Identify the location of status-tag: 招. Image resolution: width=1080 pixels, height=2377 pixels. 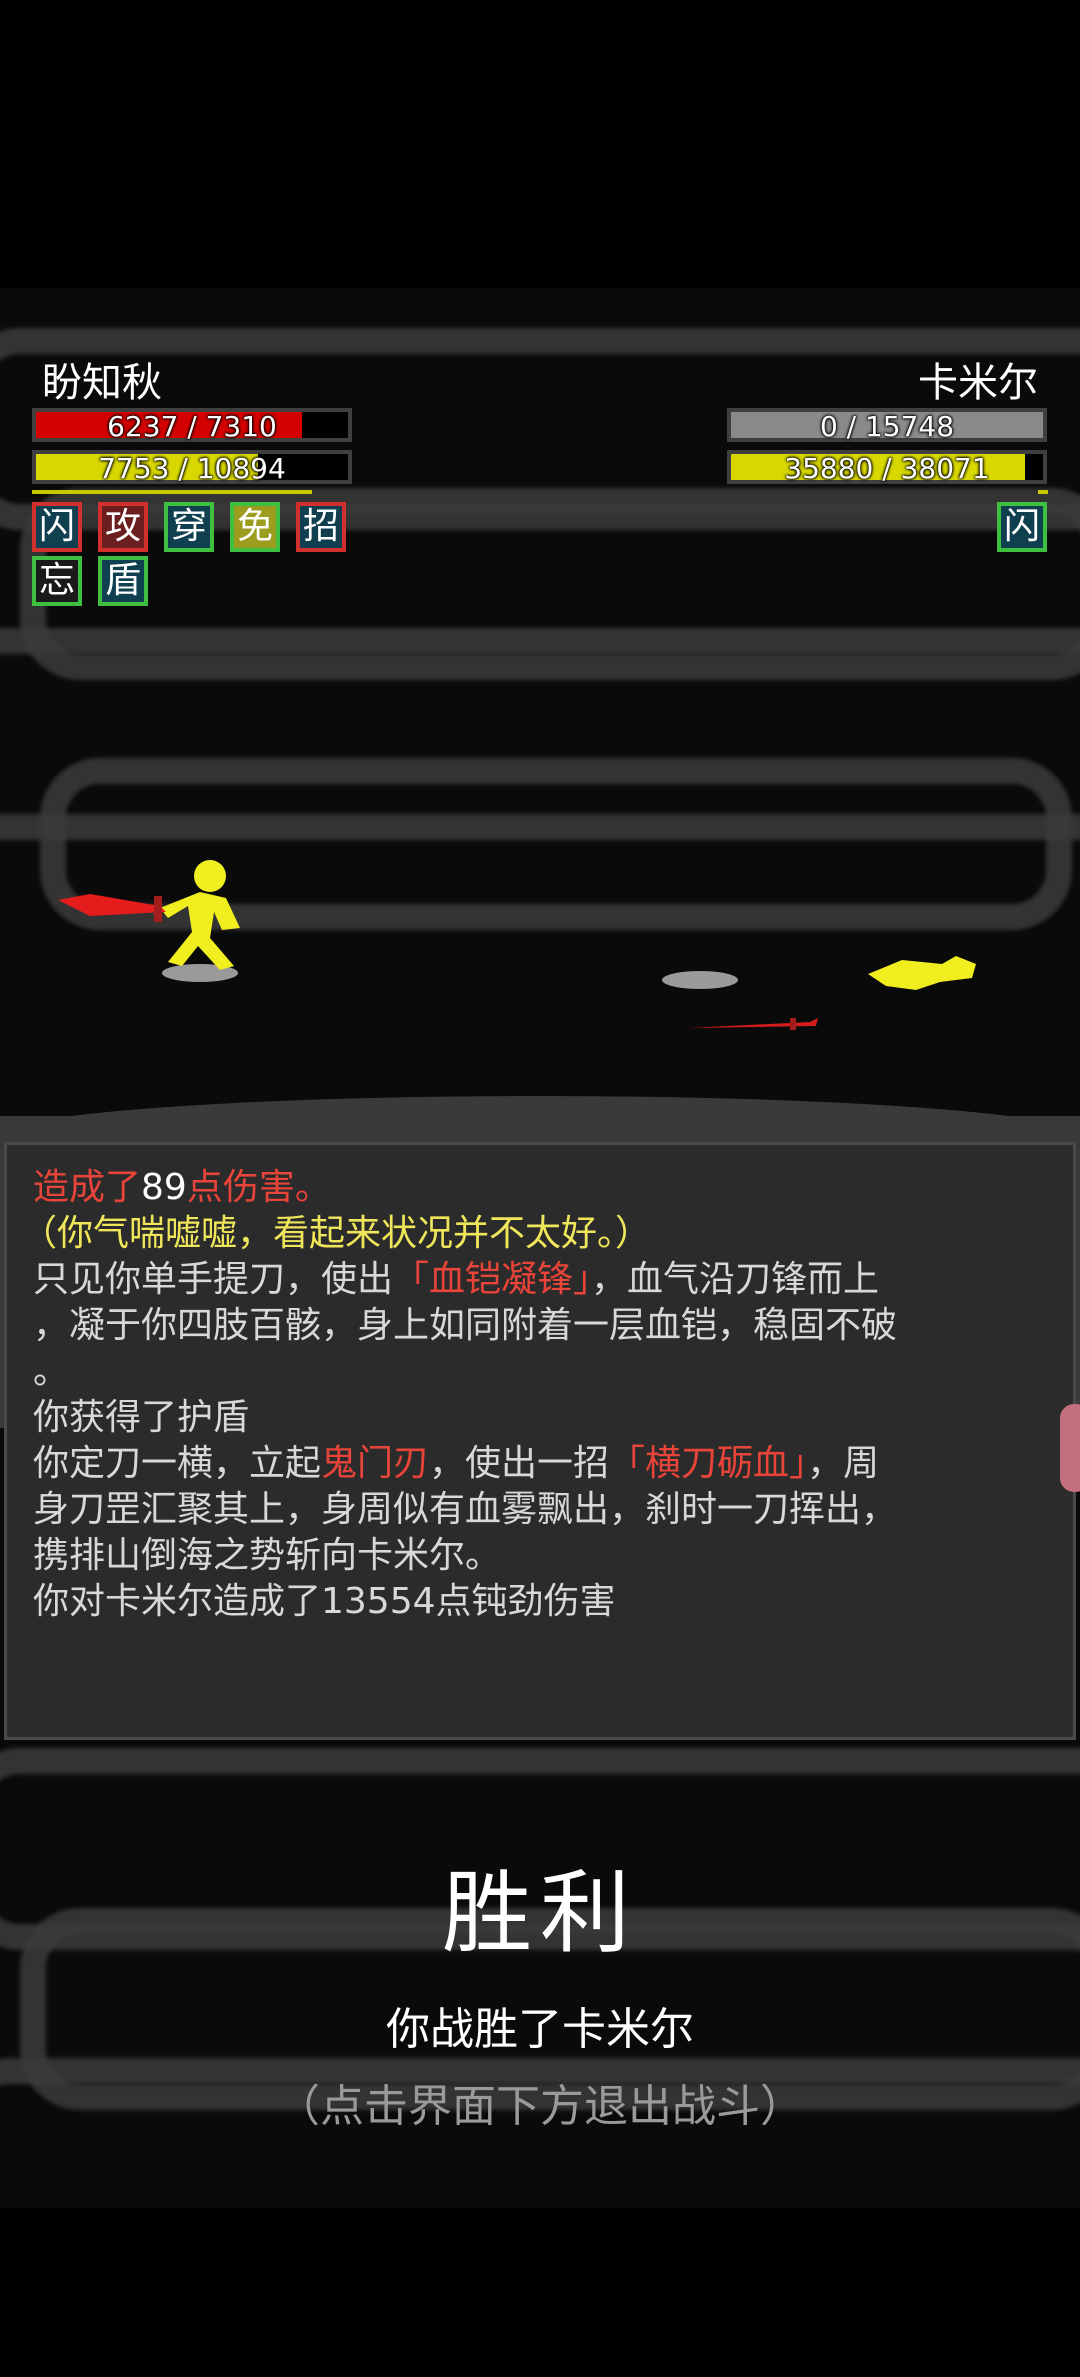
(321, 527).